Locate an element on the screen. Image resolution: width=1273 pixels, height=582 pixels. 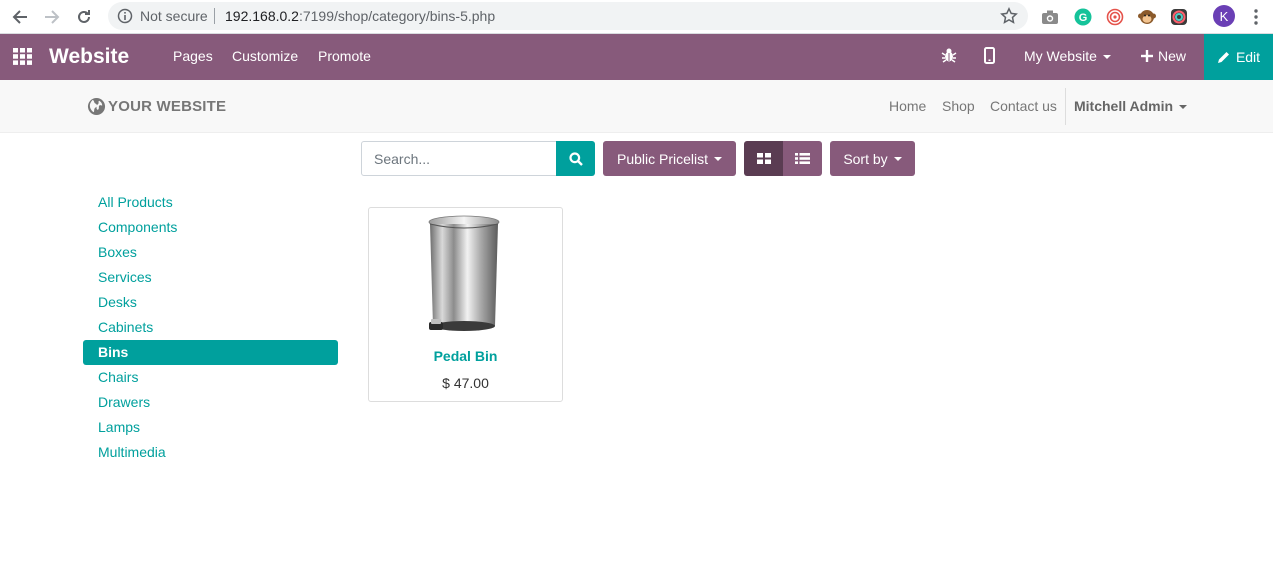
product-card: Pedal Bin $ 47.00 is located at coordinates (465, 304).